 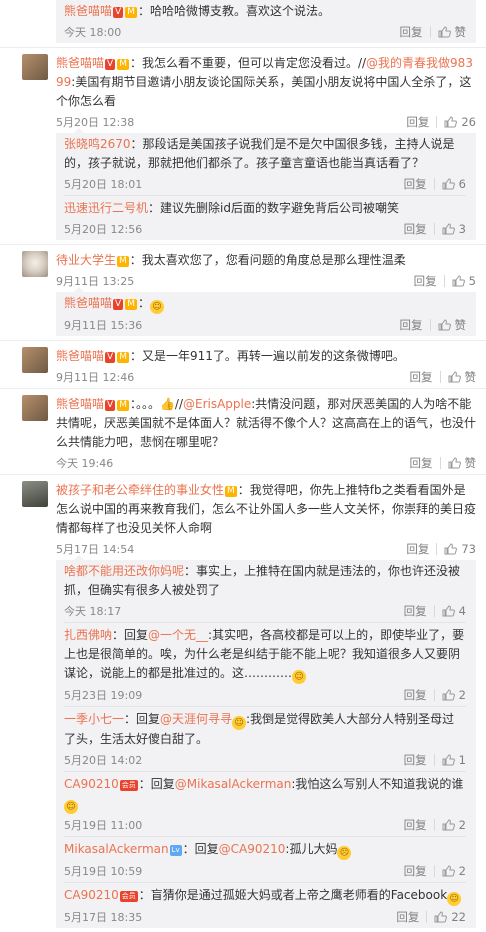 I want to click on reply-author: 一季小七一, so click(x=94, y=719).